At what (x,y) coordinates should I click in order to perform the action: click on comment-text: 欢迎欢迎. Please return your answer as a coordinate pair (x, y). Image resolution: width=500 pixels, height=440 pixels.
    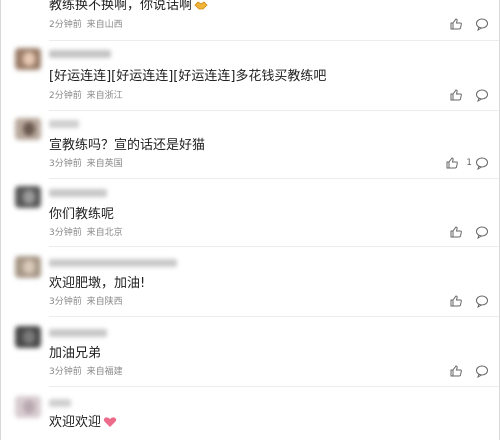
    Looking at the image, I should click on (83, 424).